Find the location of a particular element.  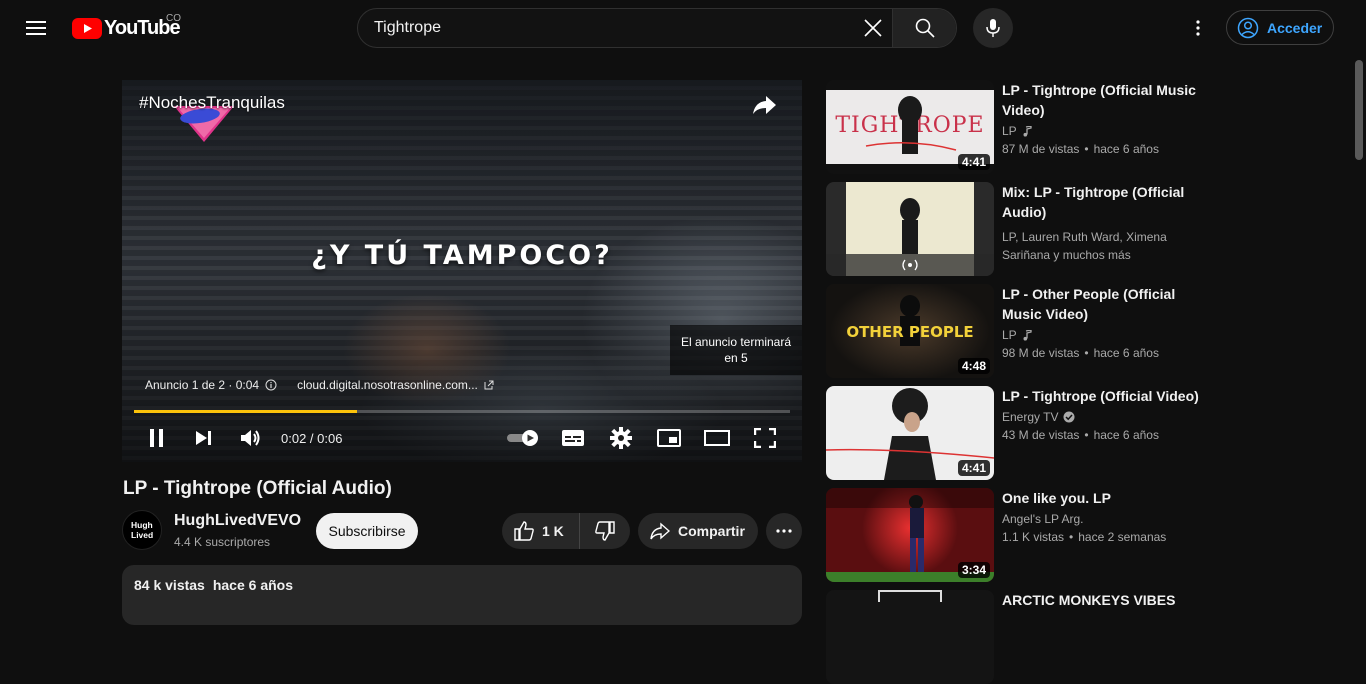

related-meta: 43 M de vistas • hace 6 años is located at coordinates (1080, 435).